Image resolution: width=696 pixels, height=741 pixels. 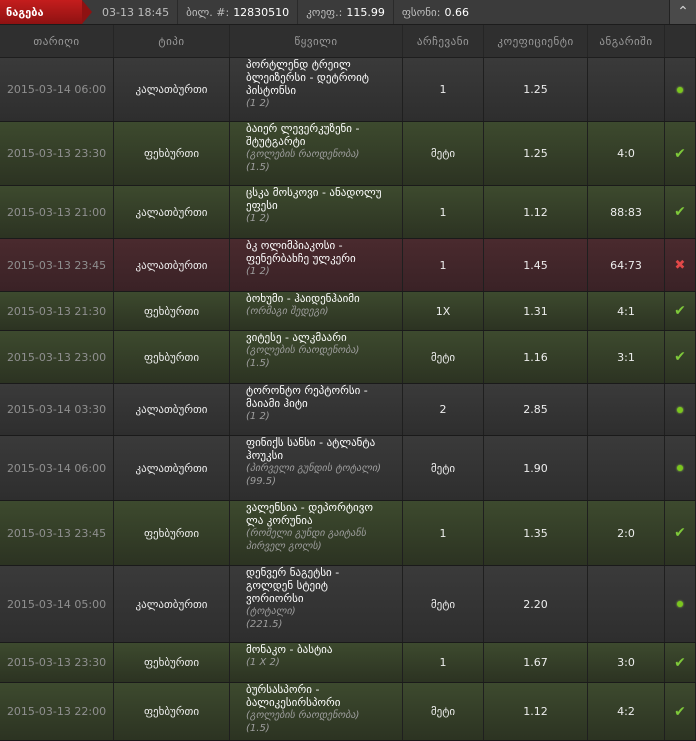 What do you see at coordinates (626, 533) in the screenshot?
I see `match-score: 2:0` at bounding box center [626, 533].